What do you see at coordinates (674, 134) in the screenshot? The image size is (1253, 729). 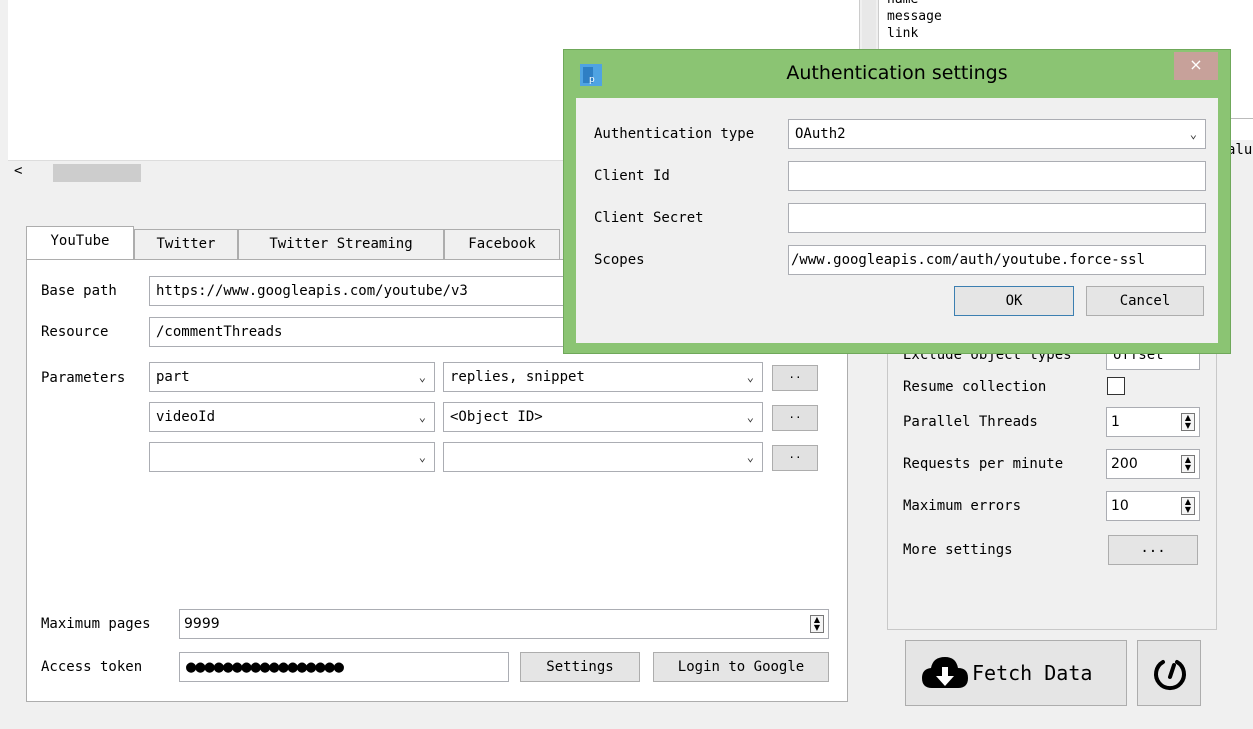 I see `authentication-type-label: Authentication type` at bounding box center [674, 134].